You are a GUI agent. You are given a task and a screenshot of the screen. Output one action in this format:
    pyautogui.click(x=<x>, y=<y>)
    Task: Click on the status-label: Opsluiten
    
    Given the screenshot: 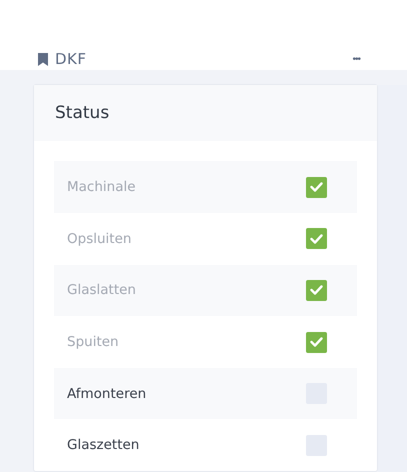 What is the action you would take?
    pyautogui.click(x=99, y=238)
    